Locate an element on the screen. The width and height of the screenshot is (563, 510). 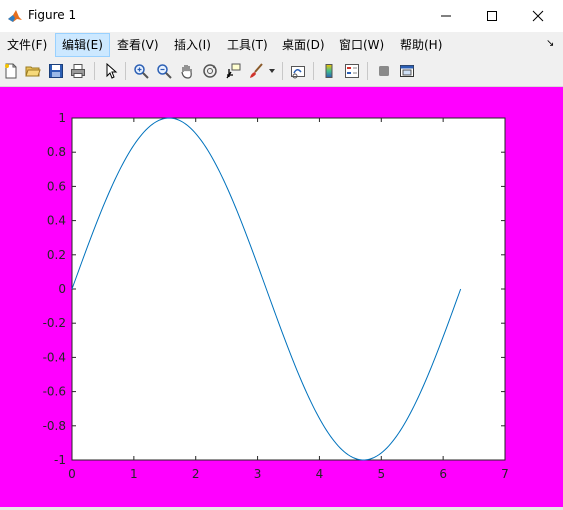
save-icon is located at coordinates (56, 71).